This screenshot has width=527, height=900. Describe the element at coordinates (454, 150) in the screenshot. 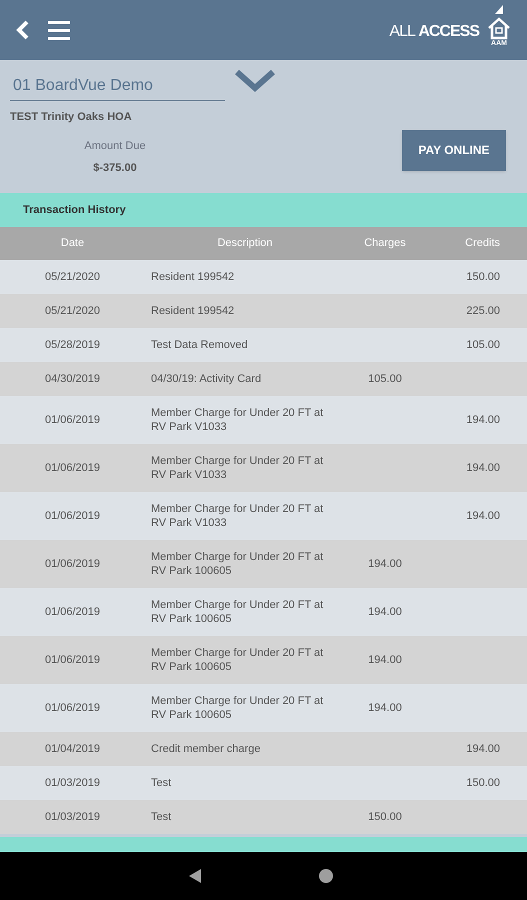

I see `pay-online-button: PAY ONLINE` at that location.